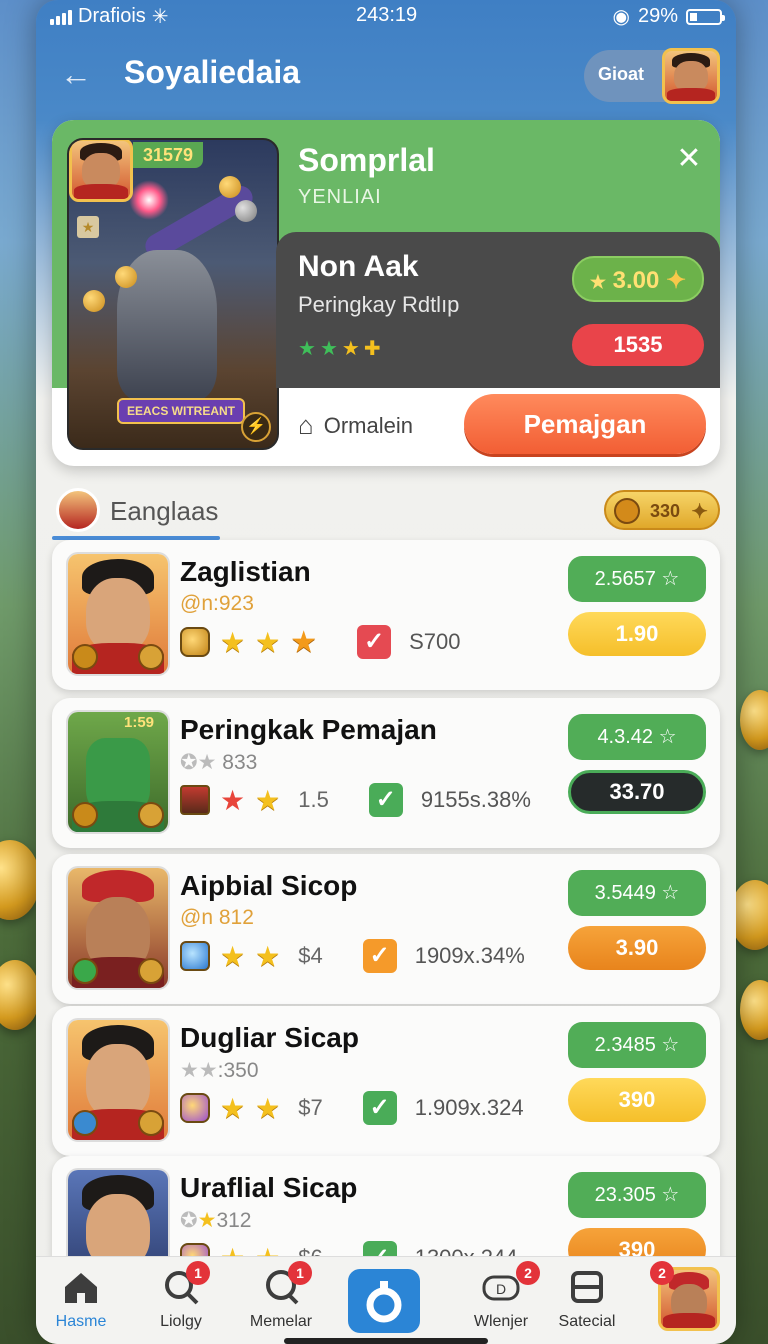 This screenshot has width=768, height=1344. I want to click on back-button: ←, so click(76, 74).